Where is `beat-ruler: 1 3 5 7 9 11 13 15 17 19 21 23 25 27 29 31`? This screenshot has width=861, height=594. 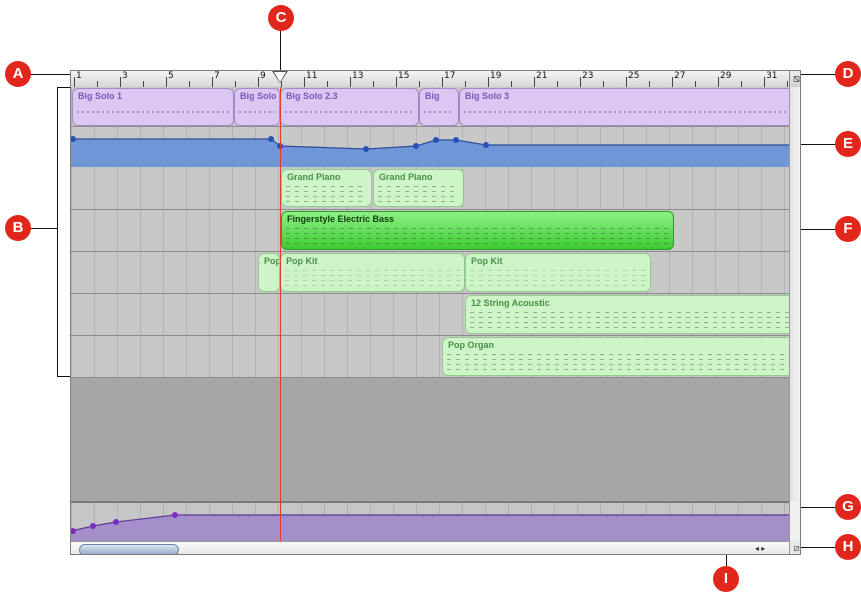 beat-ruler: 1 3 5 7 9 11 13 15 17 19 21 23 25 27 29 31 is located at coordinates (430, 79).